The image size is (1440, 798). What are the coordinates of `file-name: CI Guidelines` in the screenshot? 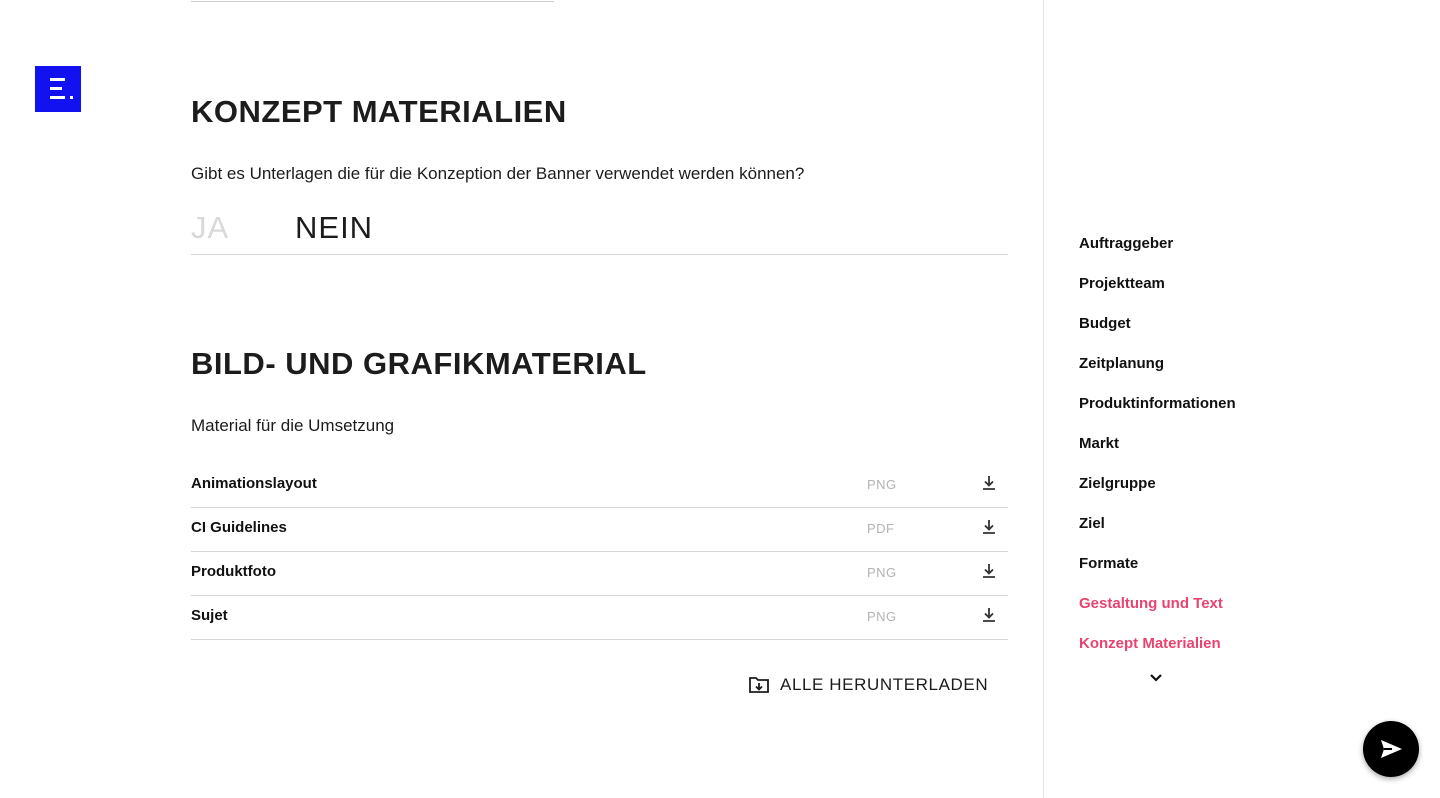 It's located at (239, 527).